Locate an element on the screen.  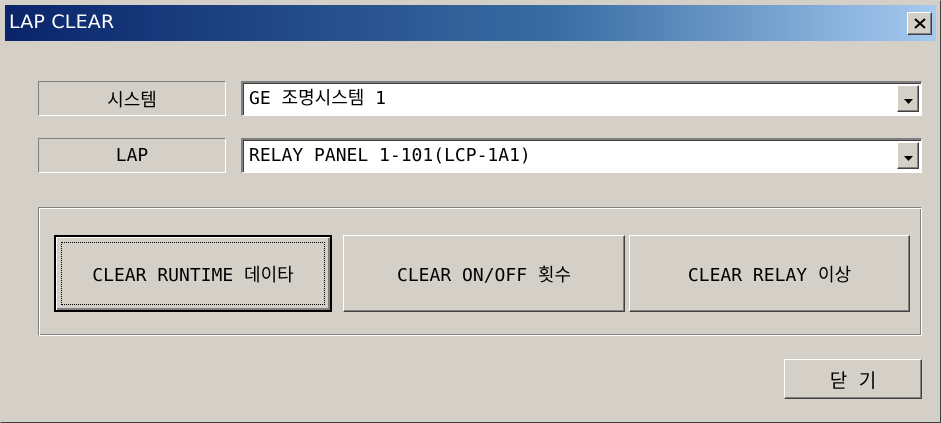
lap-dropdown-button is located at coordinates (908, 155).